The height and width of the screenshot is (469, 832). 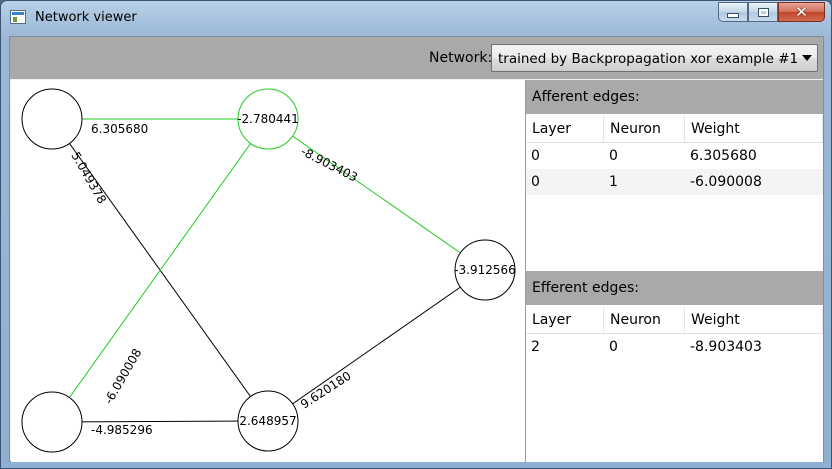 I want to click on network-label: Network:, so click(x=461, y=58).